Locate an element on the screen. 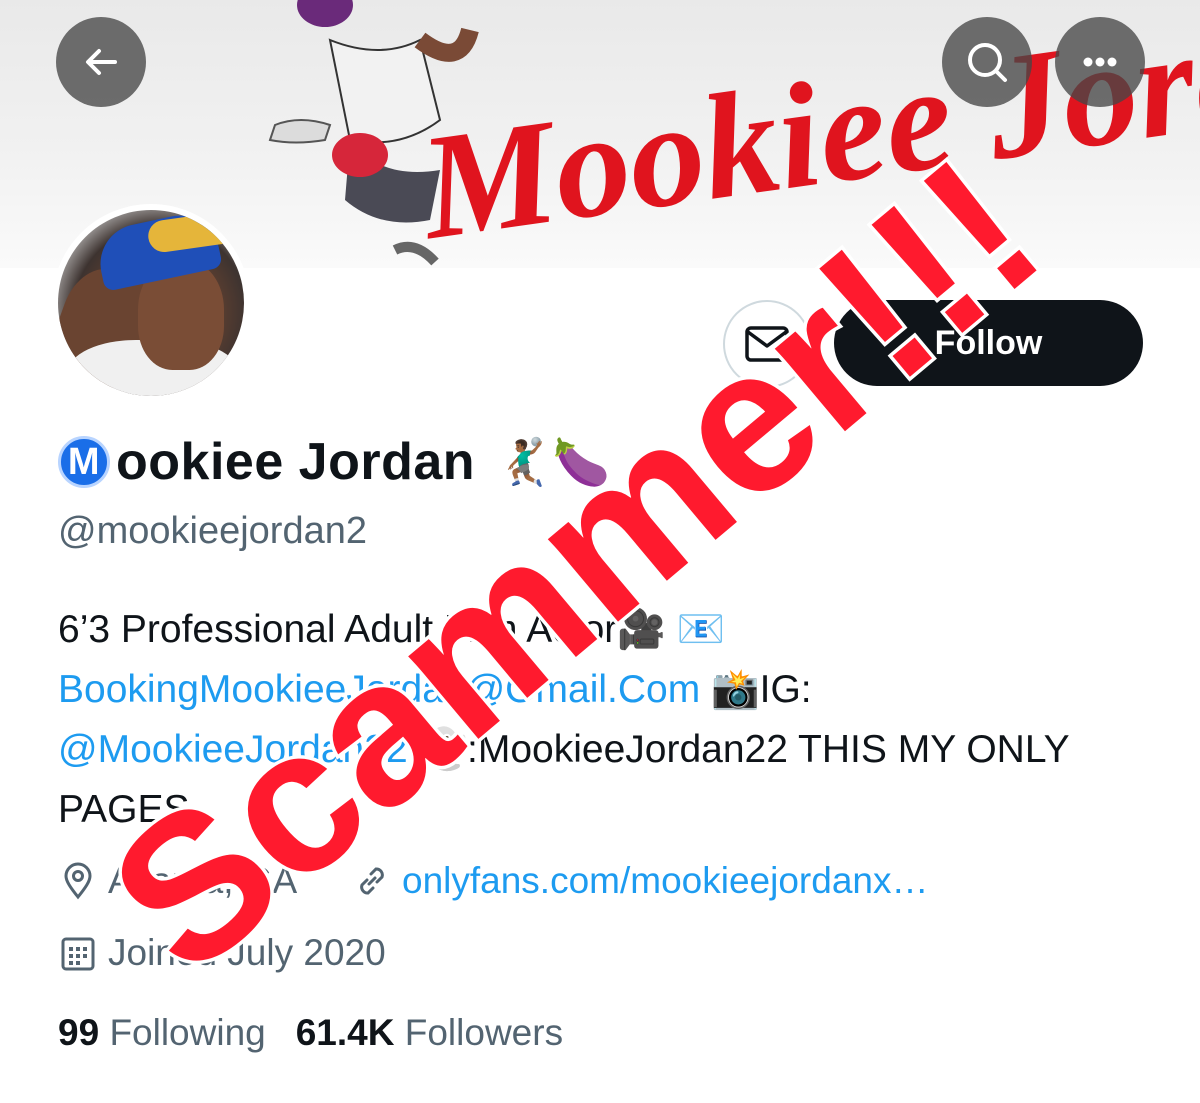 This screenshot has height=1103, width=1200. follow-stats: 99 Following 61.4K Followers is located at coordinates (310, 1033).